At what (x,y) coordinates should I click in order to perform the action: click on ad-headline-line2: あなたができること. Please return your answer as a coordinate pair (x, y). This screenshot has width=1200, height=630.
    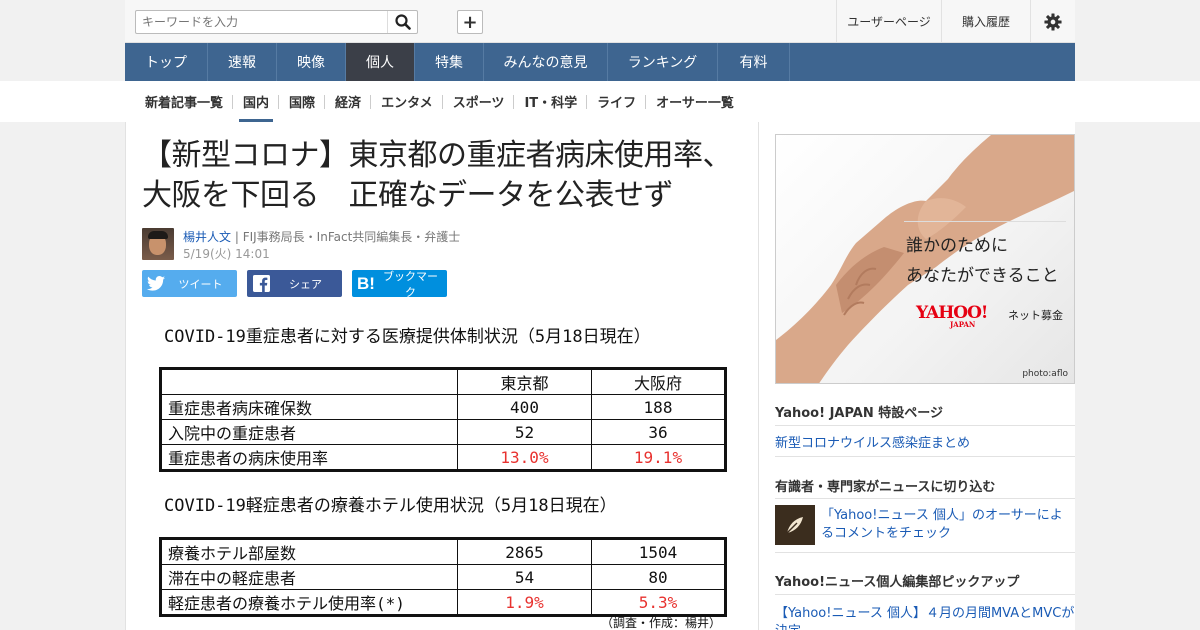
    Looking at the image, I should click on (982, 276).